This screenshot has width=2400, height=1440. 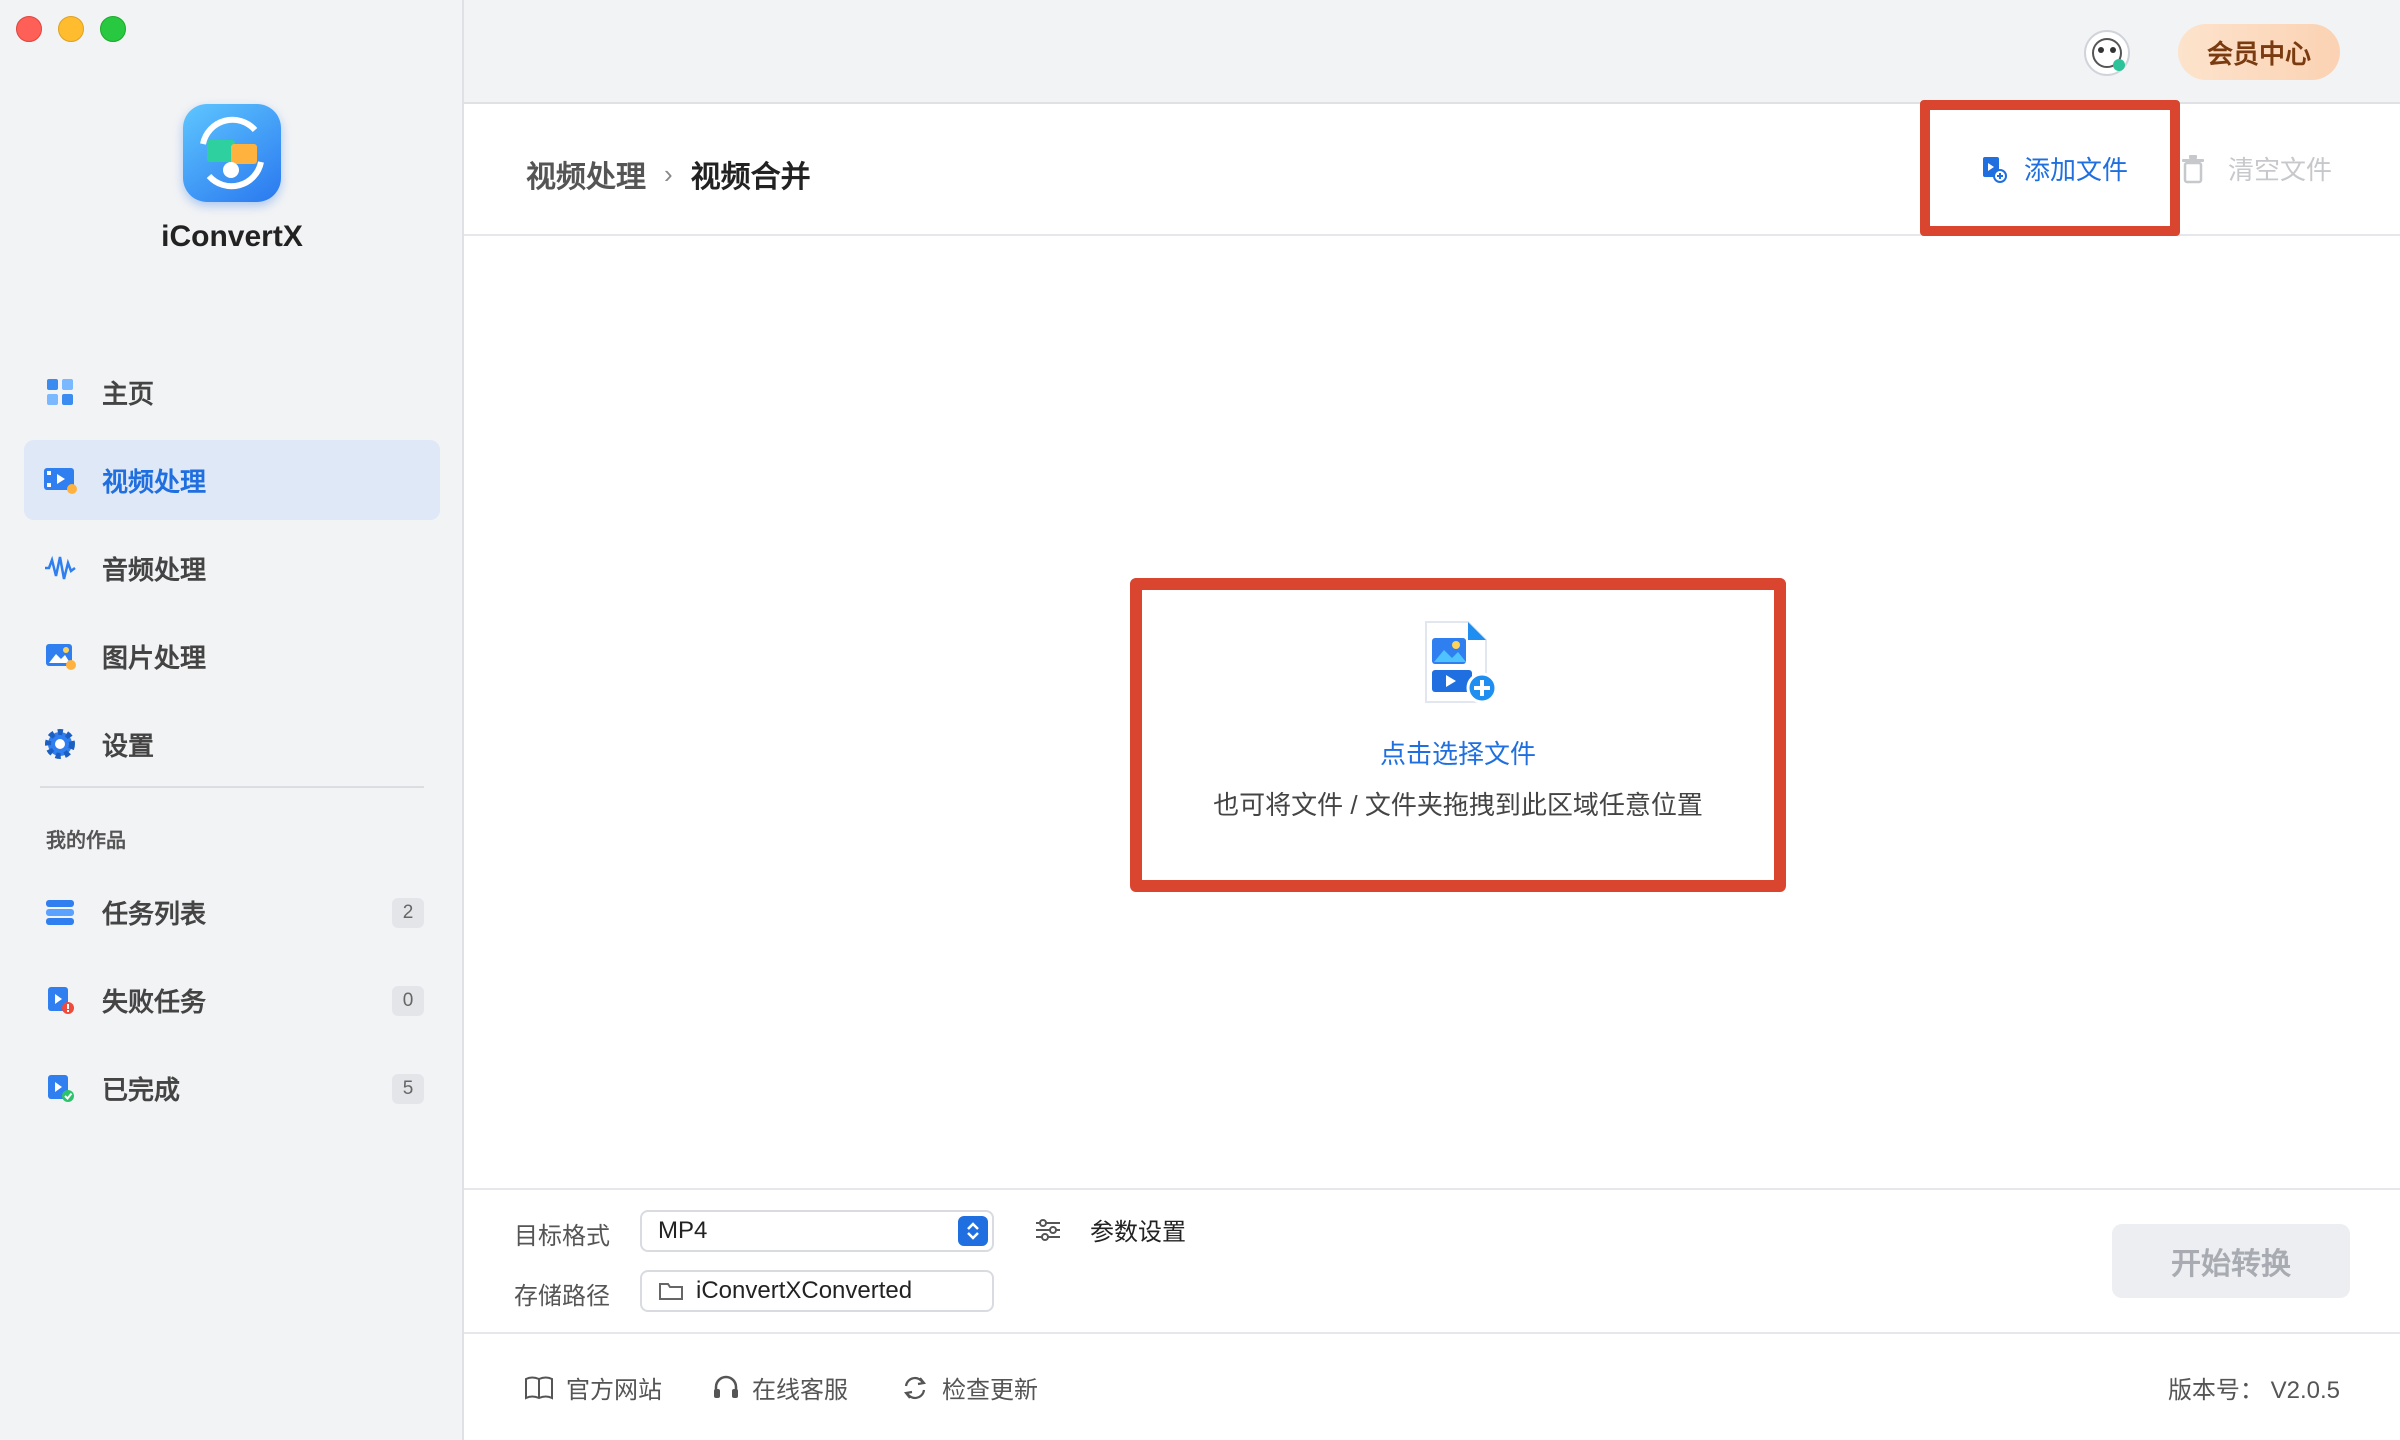 I want to click on count-badge: 0, so click(x=408, y=1001).